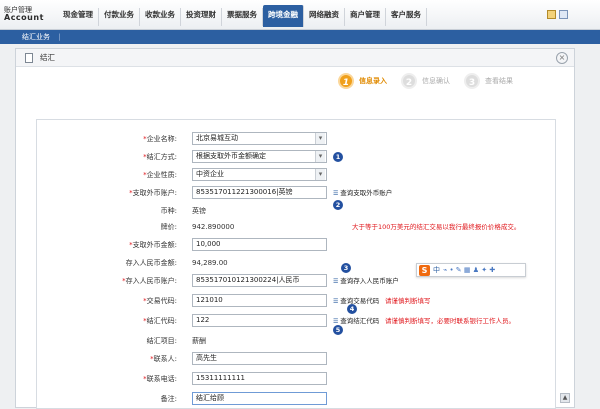 The height and width of the screenshot is (409, 600). I want to click on label-rmb-account: *存入人民币账户:, so click(149, 281).